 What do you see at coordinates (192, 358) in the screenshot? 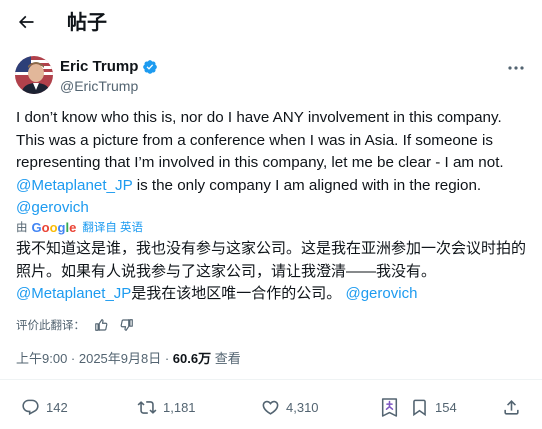
I see `view-count: 60.6万` at bounding box center [192, 358].